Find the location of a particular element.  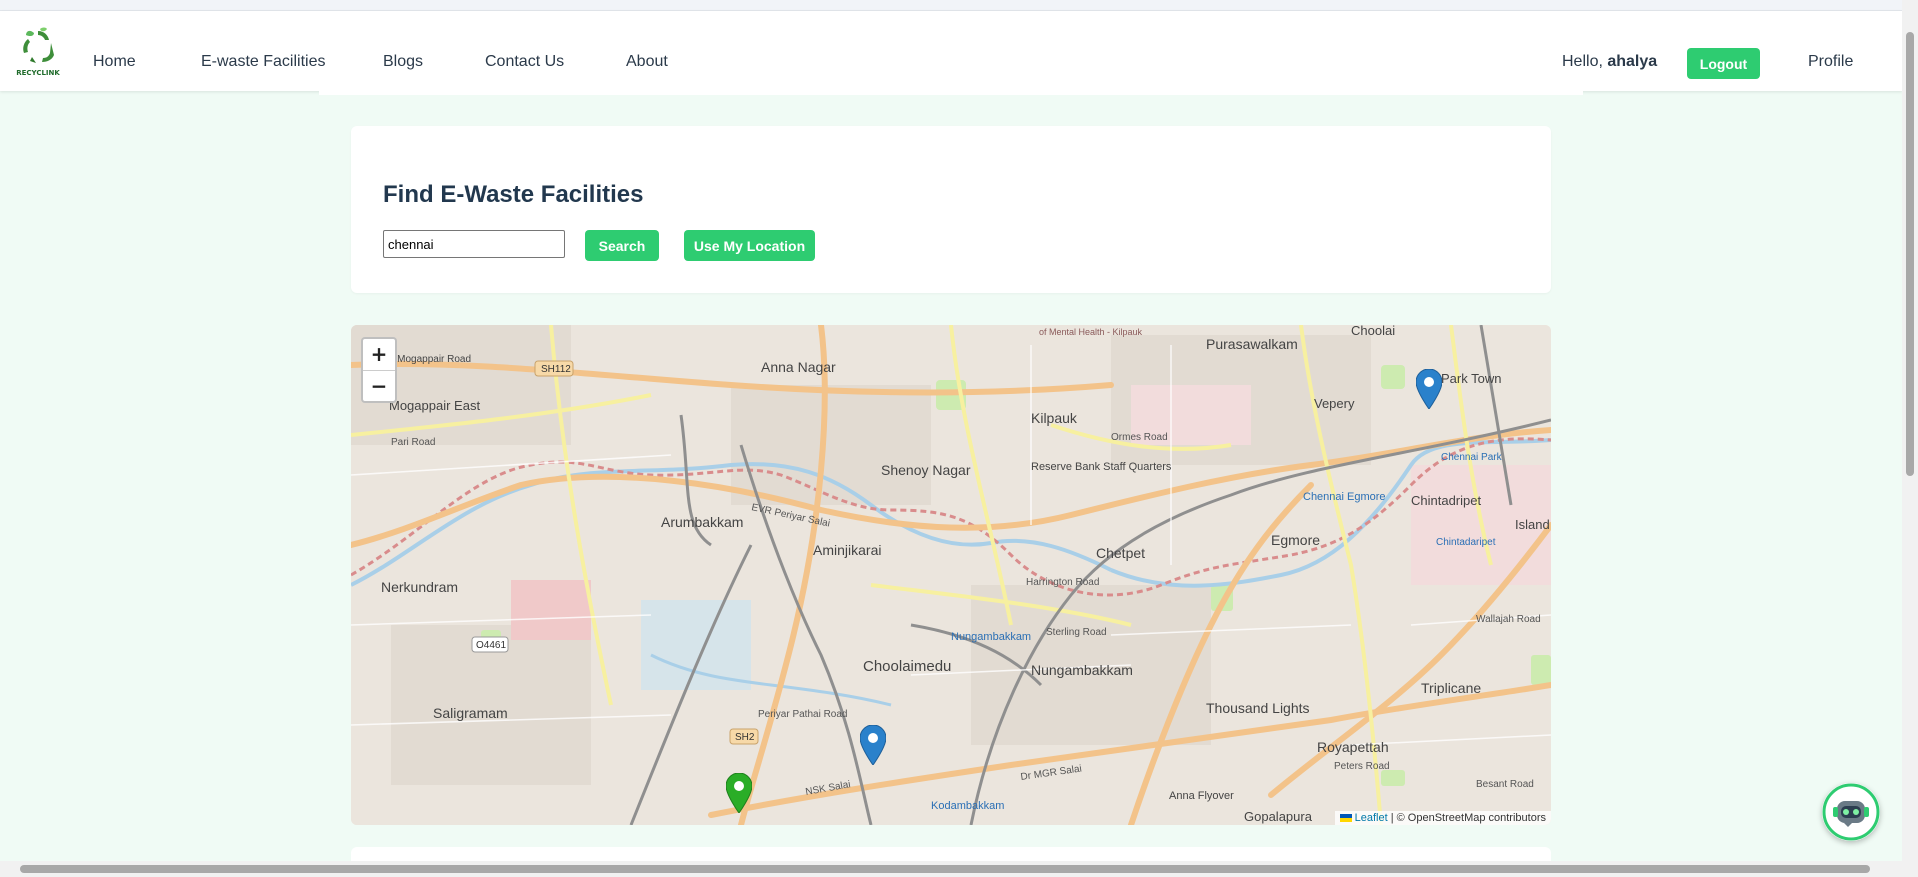

map-label-saligramam: Saligramam is located at coordinates (470, 713).